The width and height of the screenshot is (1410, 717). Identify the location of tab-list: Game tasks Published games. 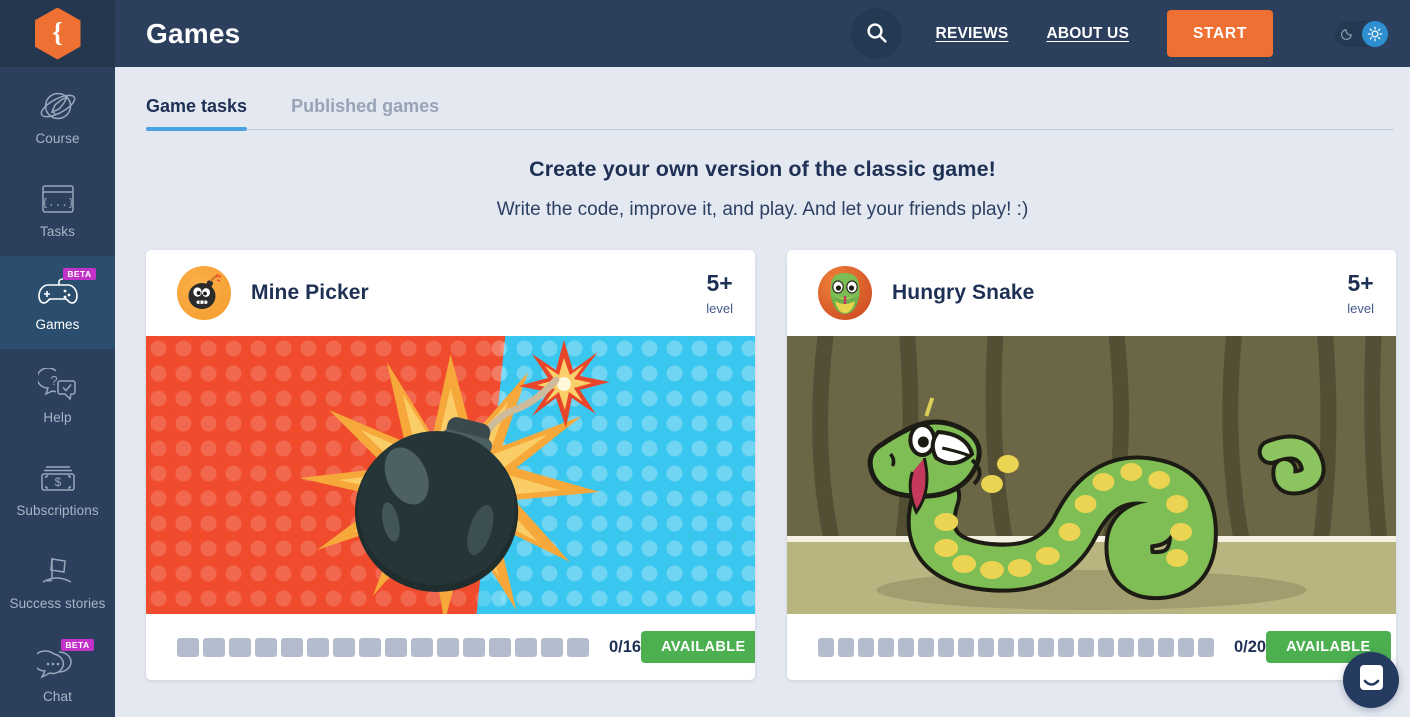
(770, 99).